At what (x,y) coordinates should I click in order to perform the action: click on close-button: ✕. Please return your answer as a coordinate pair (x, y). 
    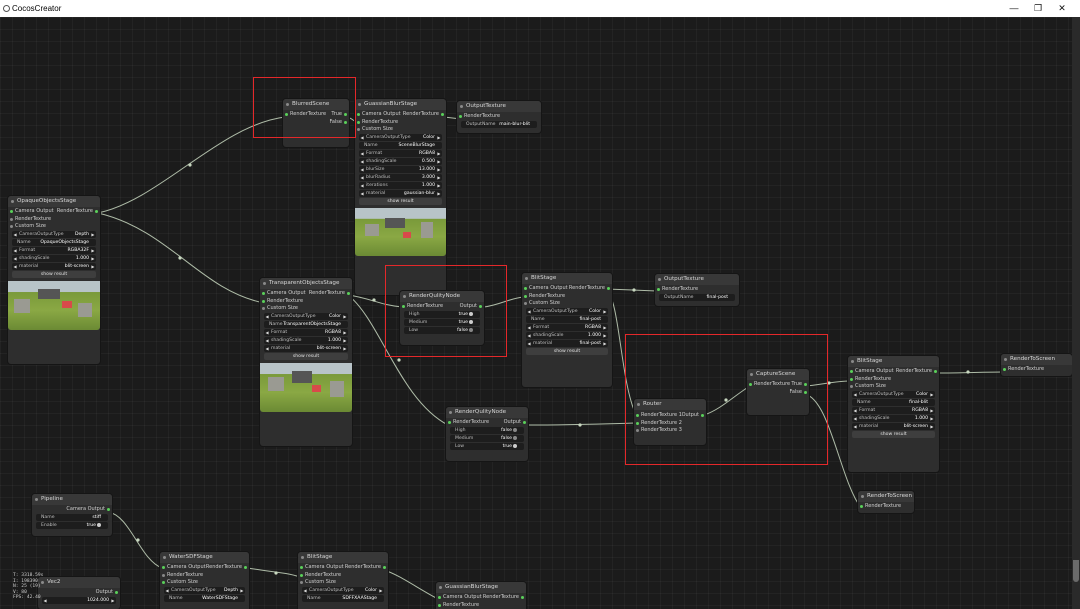
    Looking at the image, I should click on (1062, 8).